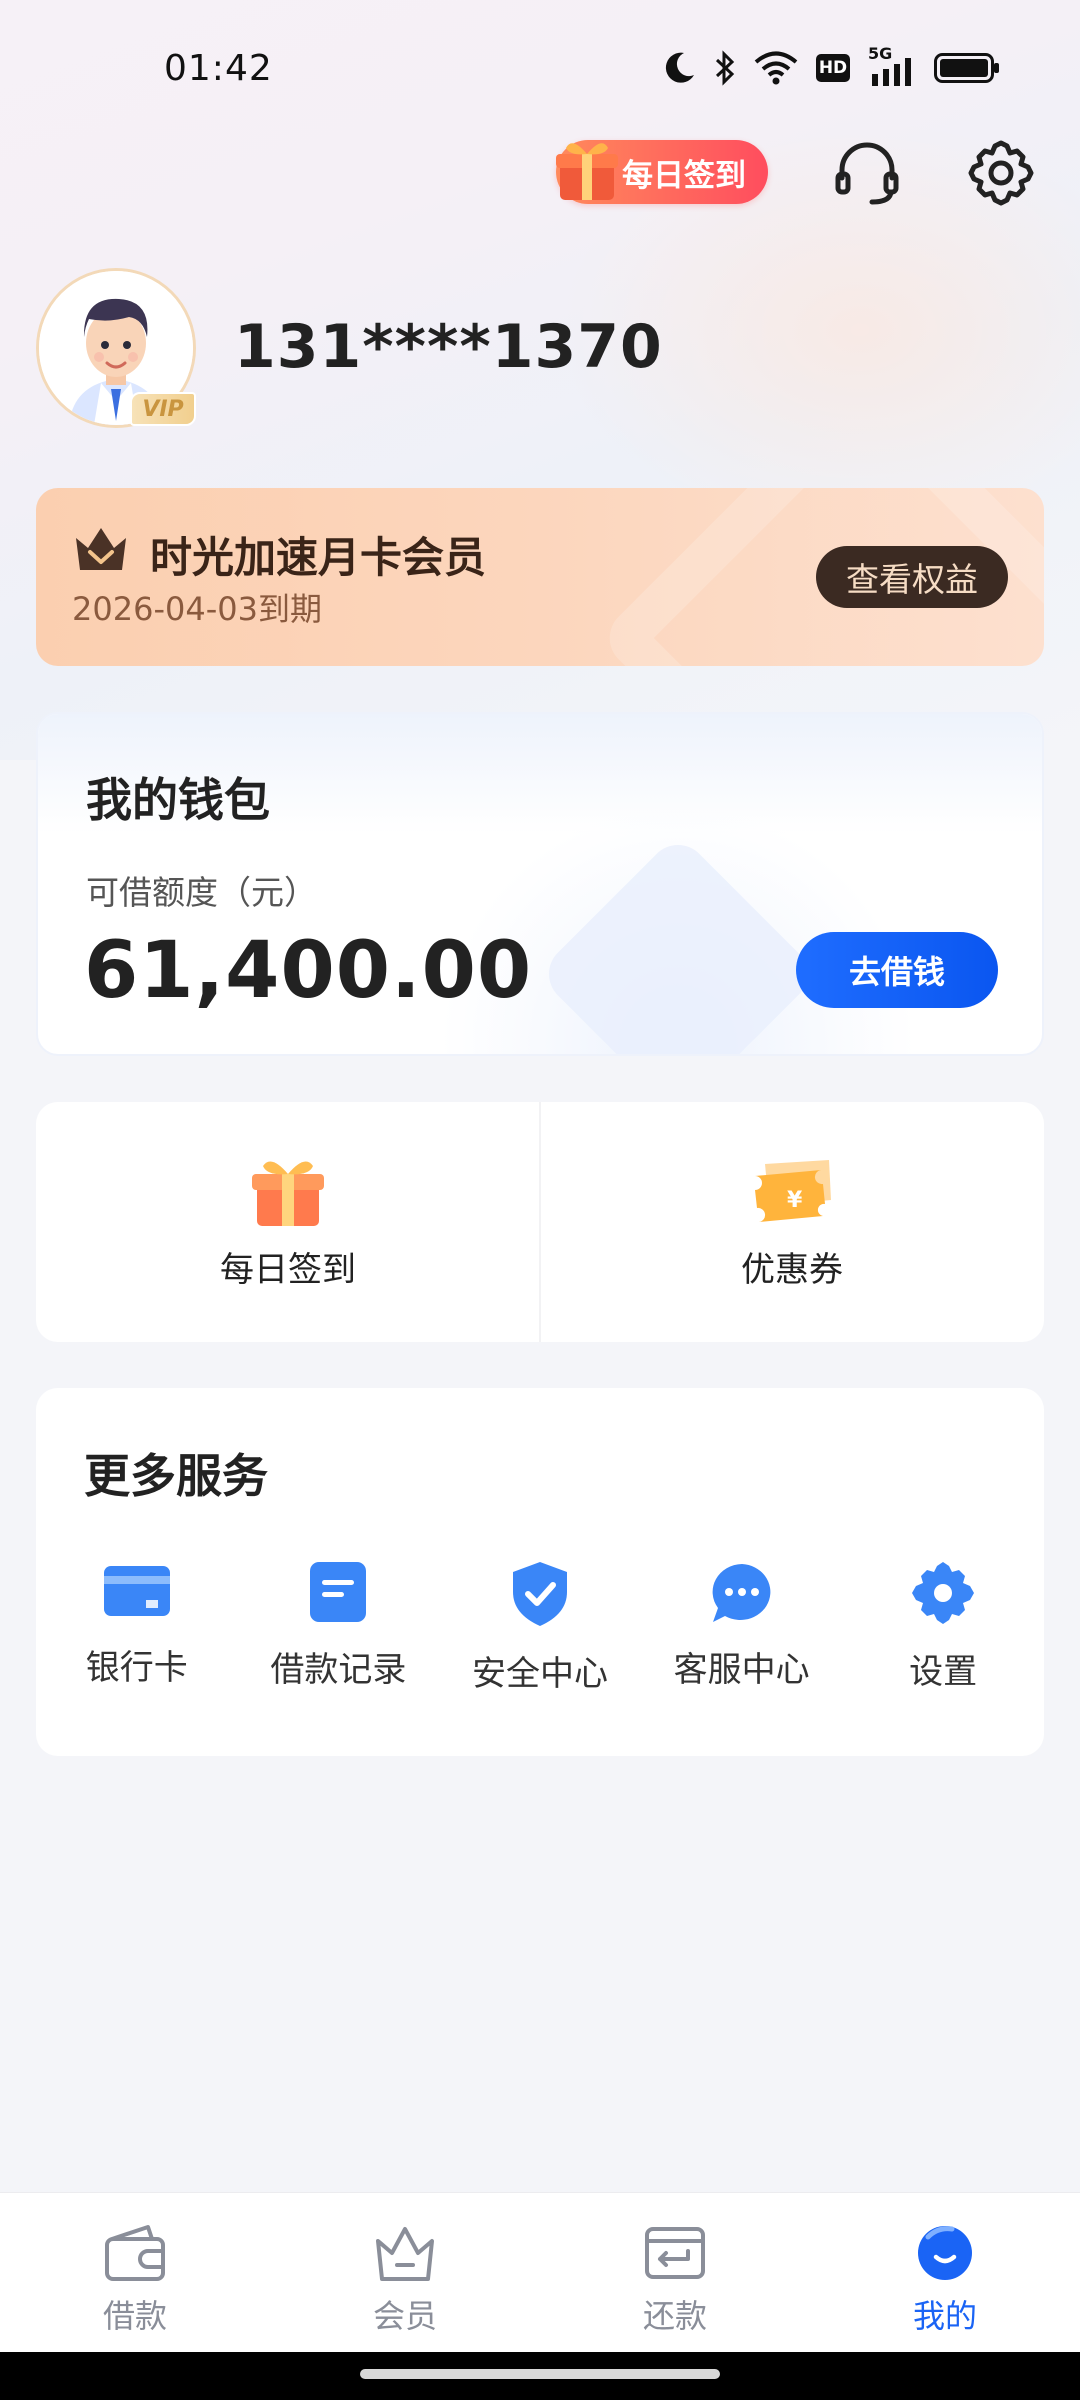 The width and height of the screenshot is (1080, 2400). What do you see at coordinates (163, 409) in the screenshot?
I see `vip-badge: VIP` at bounding box center [163, 409].